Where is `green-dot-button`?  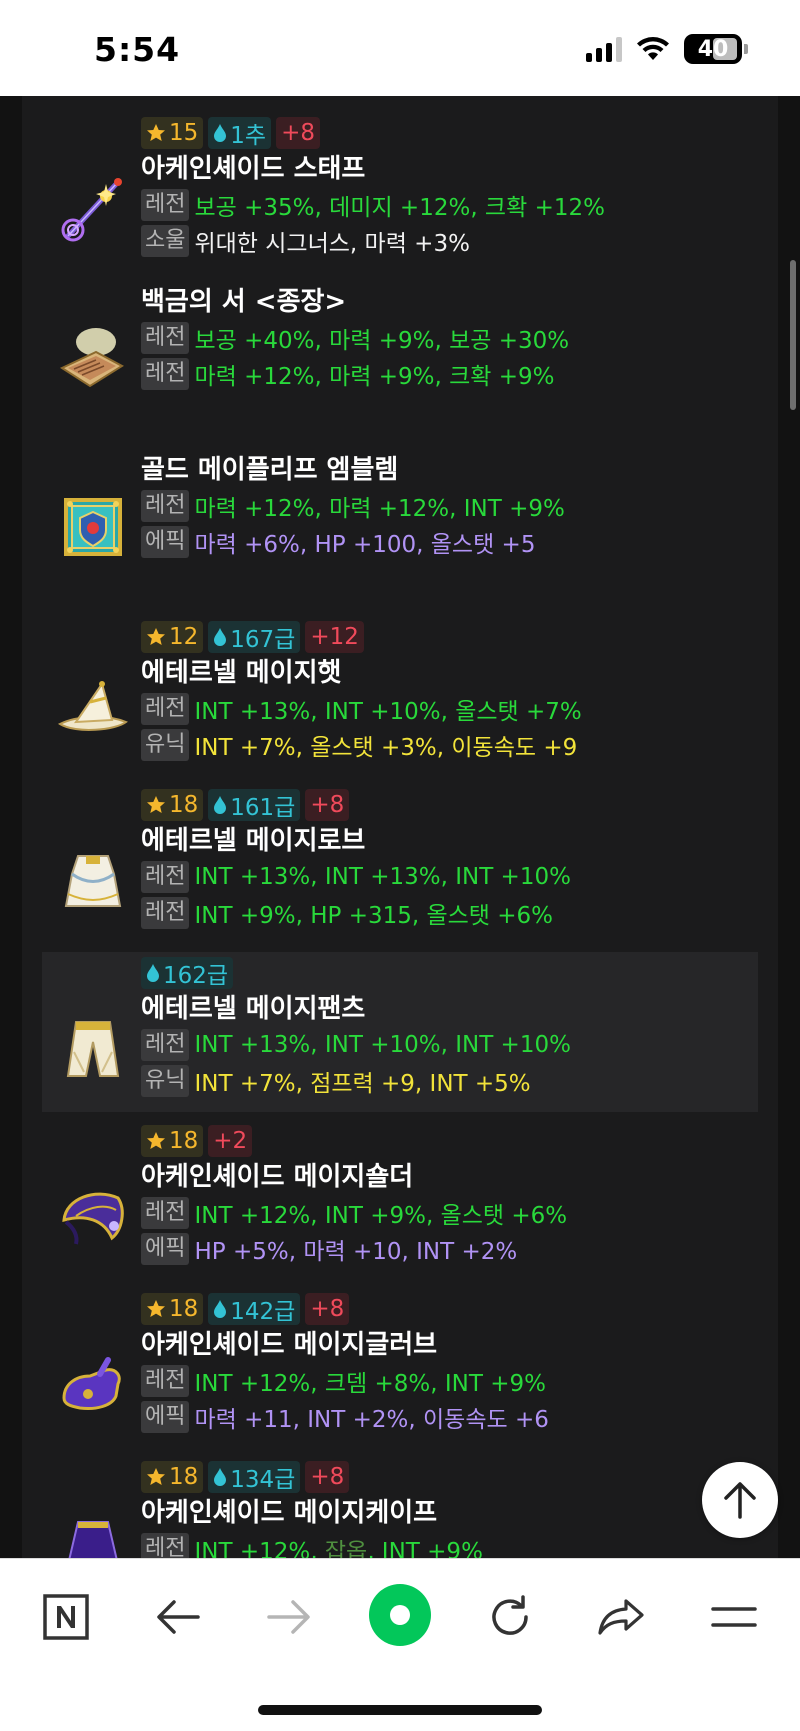
green-dot-button is located at coordinates (400, 1615).